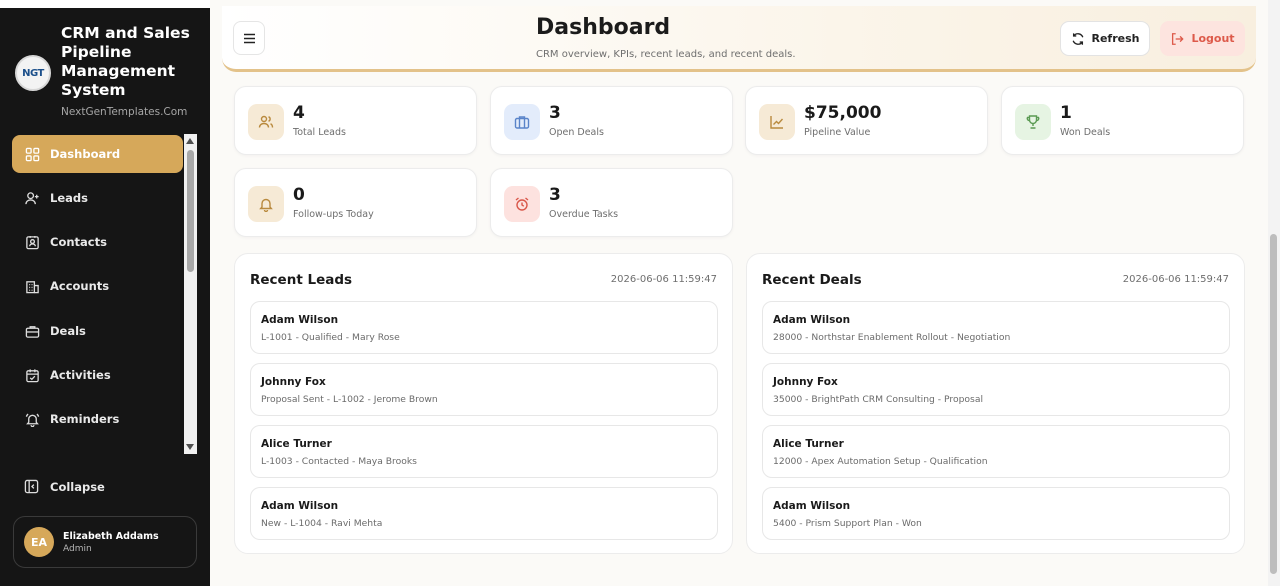  What do you see at coordinates (85, 154) in the screenshot?
I see `sidebar-item-label: Dashboard` at bounding box center [85, 154].